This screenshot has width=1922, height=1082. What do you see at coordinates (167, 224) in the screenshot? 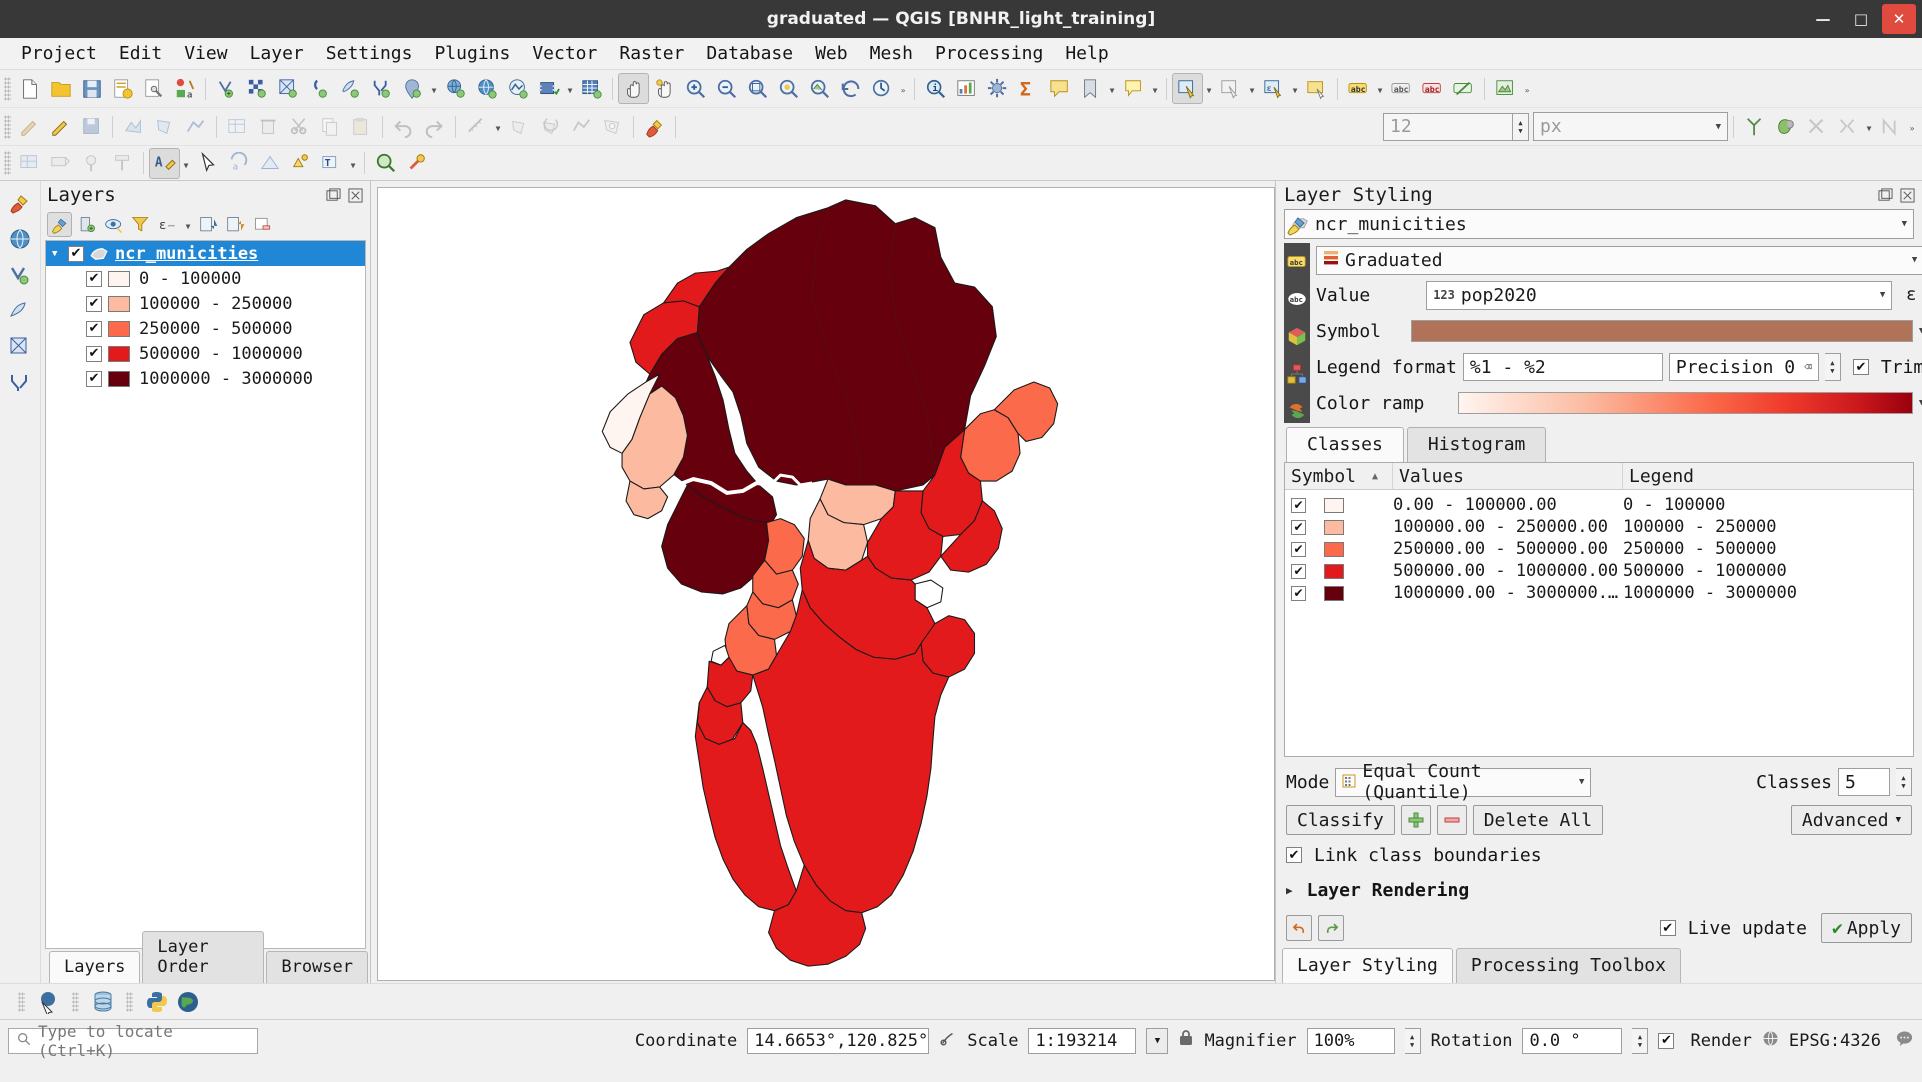
I see `expression-filter-icon: ε` at bounding box center [167, 224].